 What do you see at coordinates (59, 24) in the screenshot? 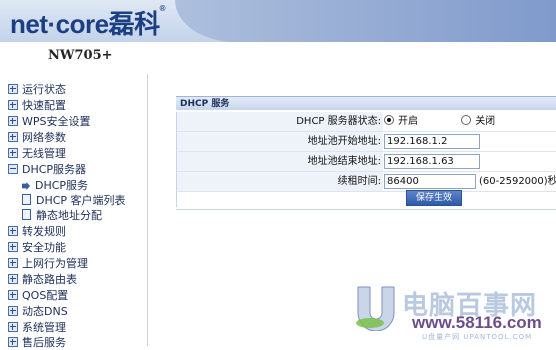
I see `logo-text: net·core` at bounding box center [59, 24].